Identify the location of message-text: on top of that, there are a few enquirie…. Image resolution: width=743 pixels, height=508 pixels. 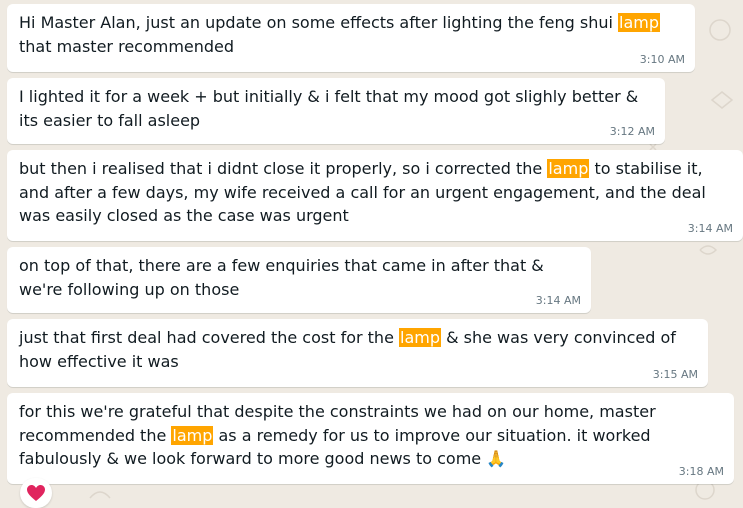
(281, 277).